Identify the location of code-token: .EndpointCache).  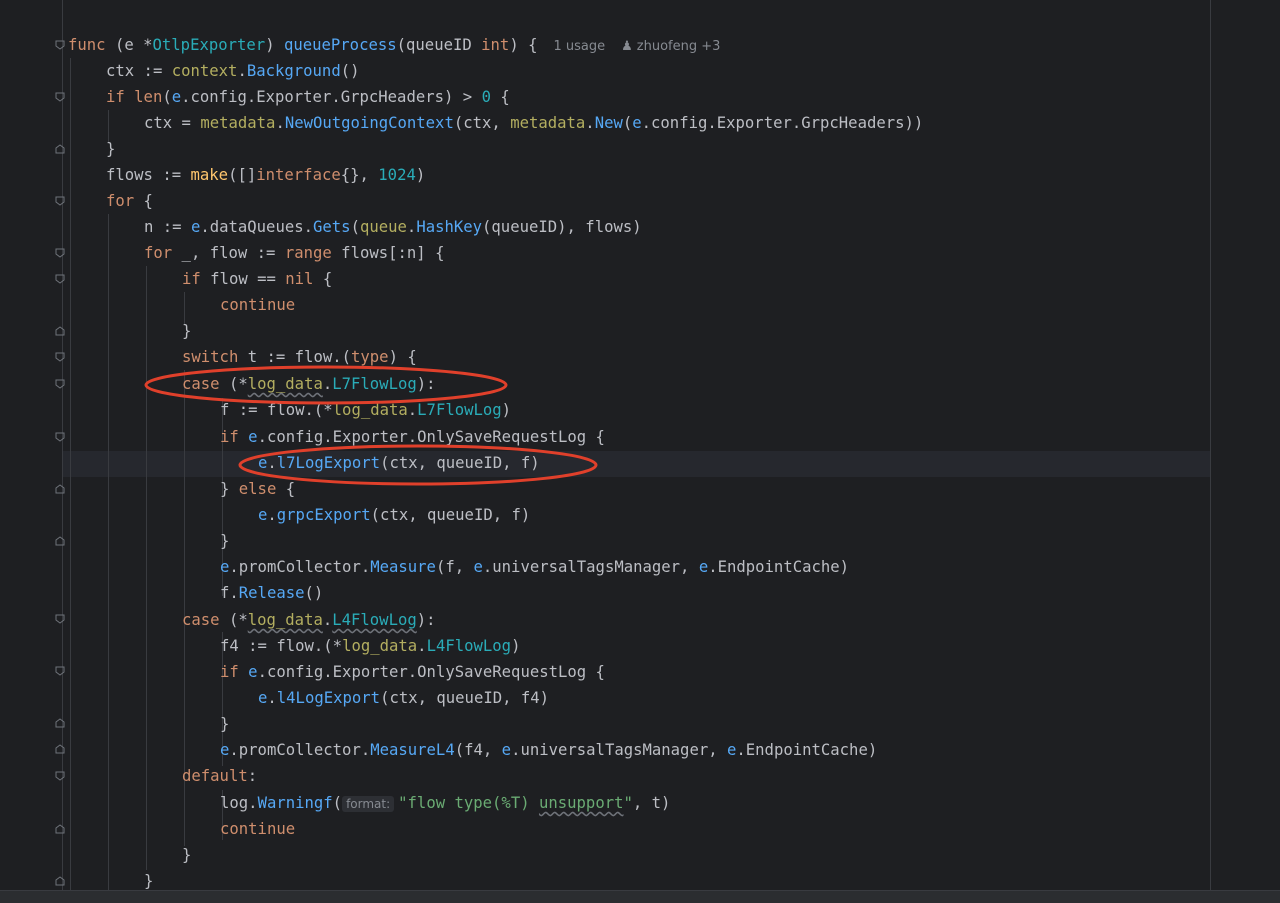
(807, 750).